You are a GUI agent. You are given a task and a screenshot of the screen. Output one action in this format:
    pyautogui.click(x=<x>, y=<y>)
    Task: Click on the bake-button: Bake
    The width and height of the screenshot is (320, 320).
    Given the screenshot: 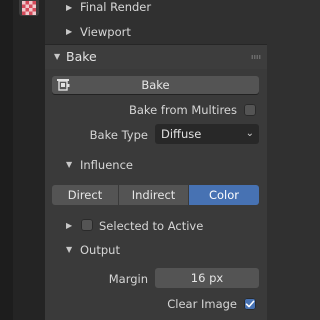 What is the action you would take?
    pyautogui.click(x=155, y=85)
    